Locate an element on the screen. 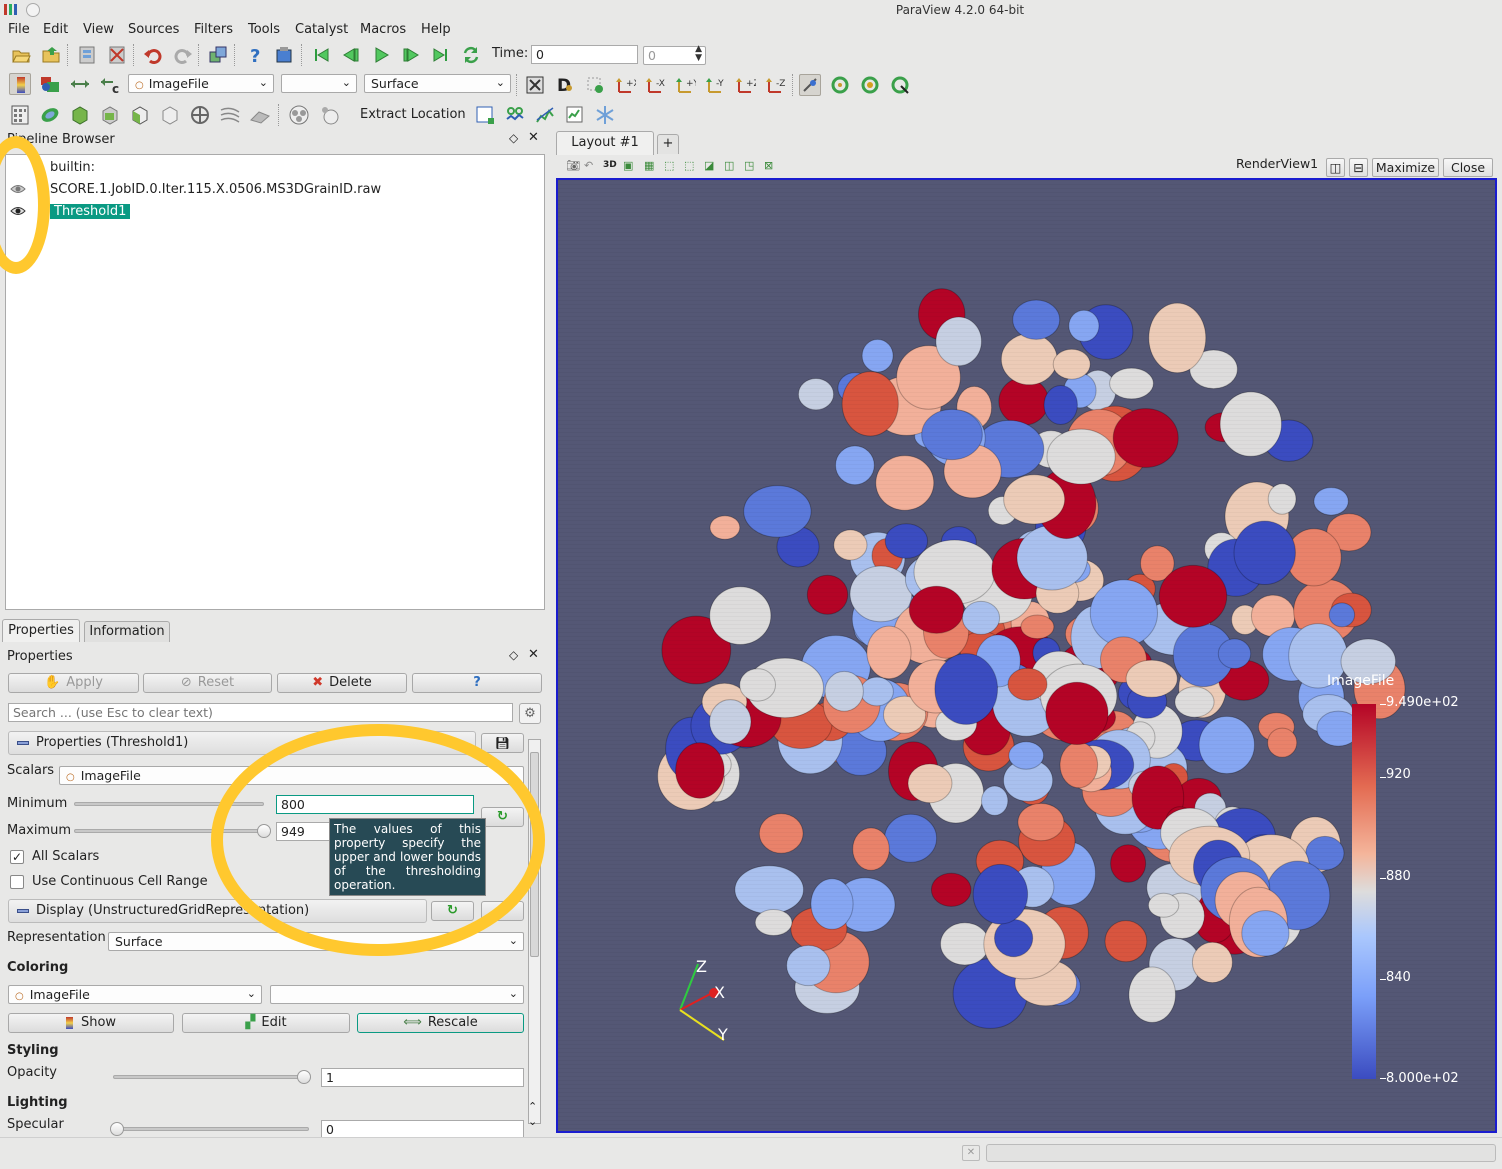 The height and width of the screenshot is (1169, 1502). specular-slider-handle is located at coordinates (117, 1129).